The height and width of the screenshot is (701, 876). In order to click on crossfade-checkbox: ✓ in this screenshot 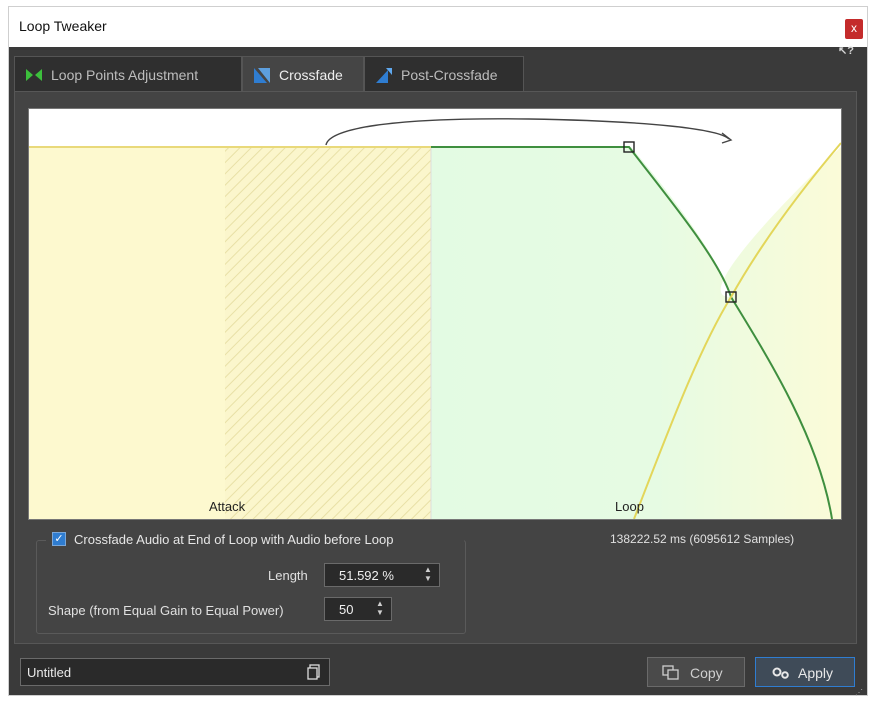, I will do `click(59, 539)`.